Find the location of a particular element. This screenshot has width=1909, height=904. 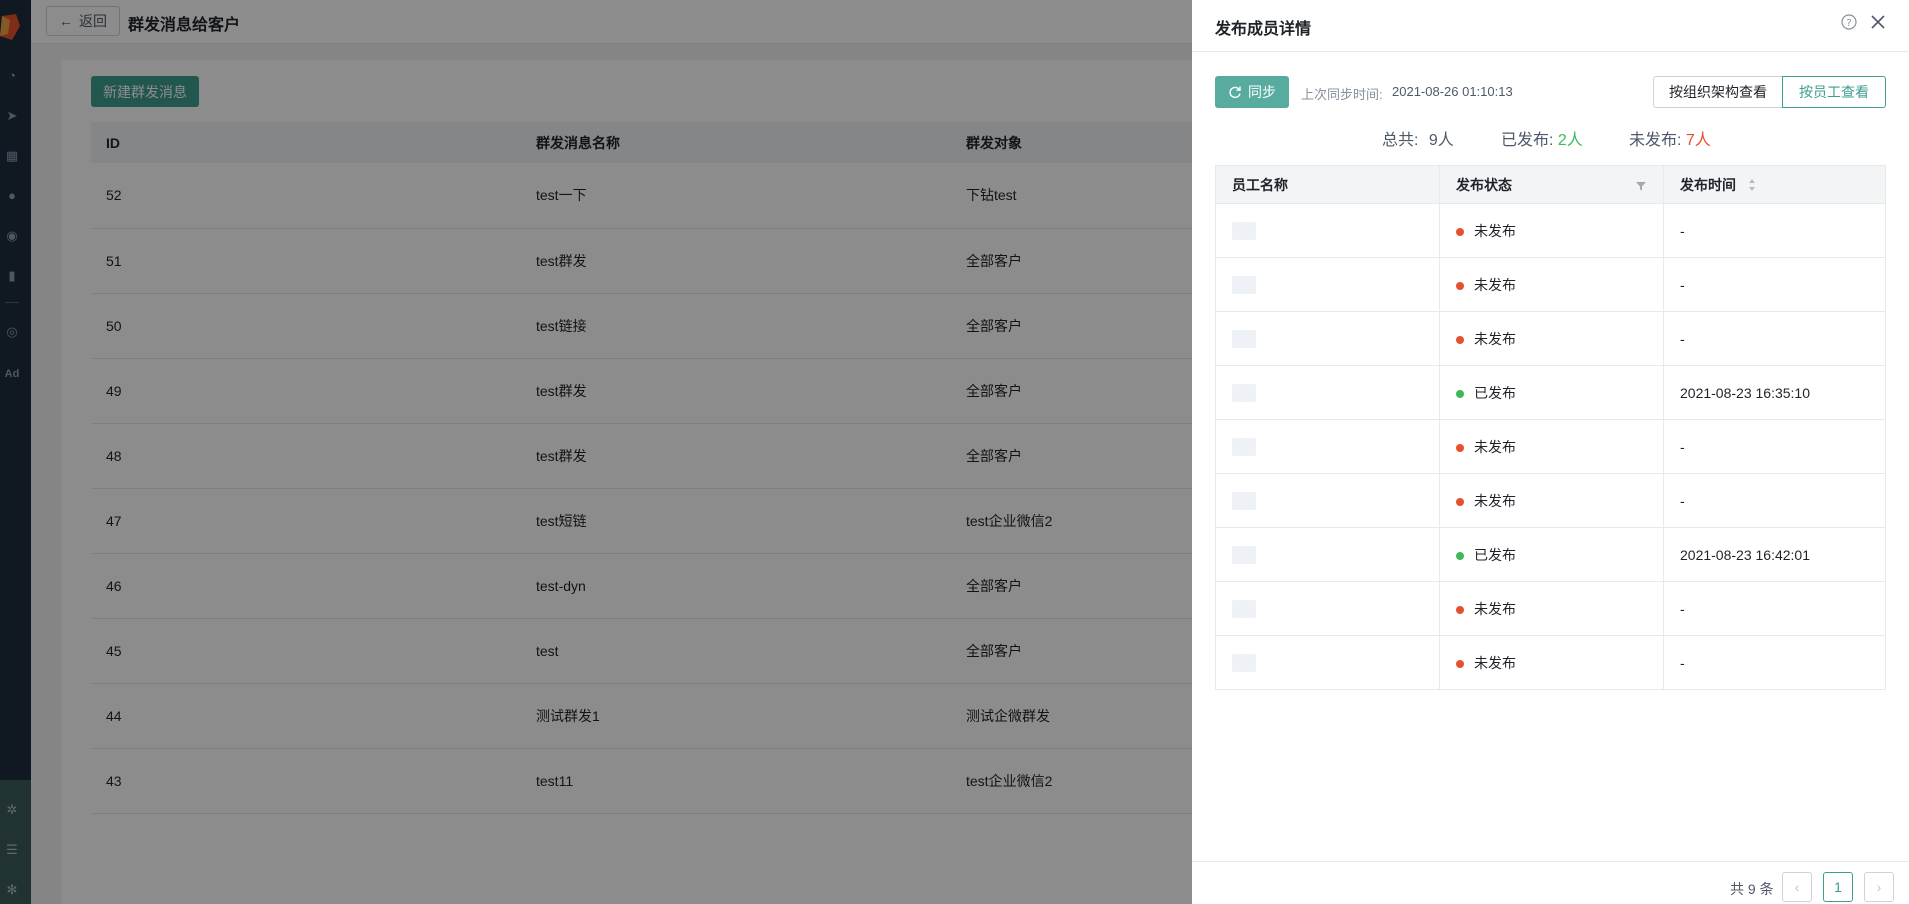

sync-button: 同步 is located at coordinates (1252, 92).